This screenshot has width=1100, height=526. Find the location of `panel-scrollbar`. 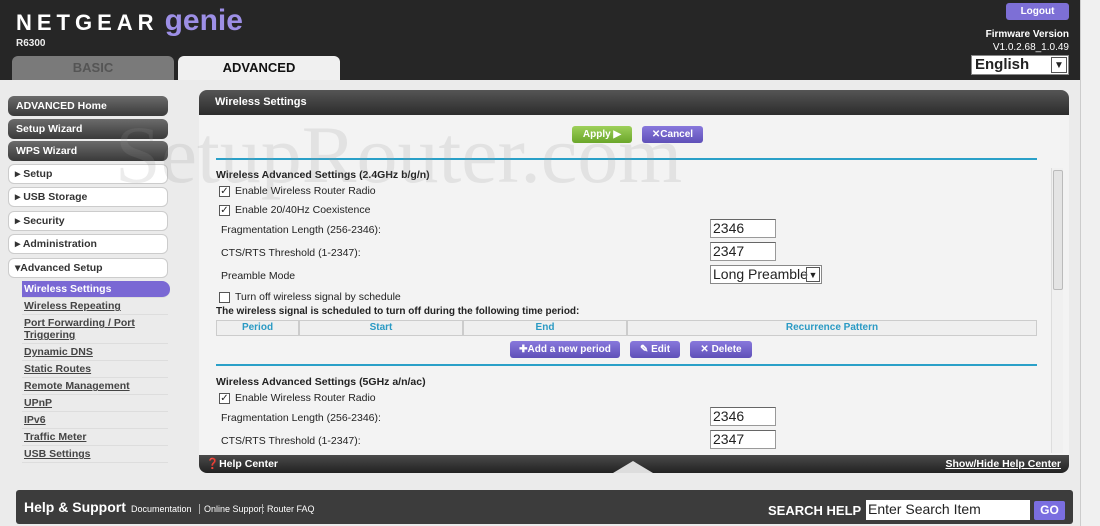

panel-scrollbar is located at coordinates (1057, 310).